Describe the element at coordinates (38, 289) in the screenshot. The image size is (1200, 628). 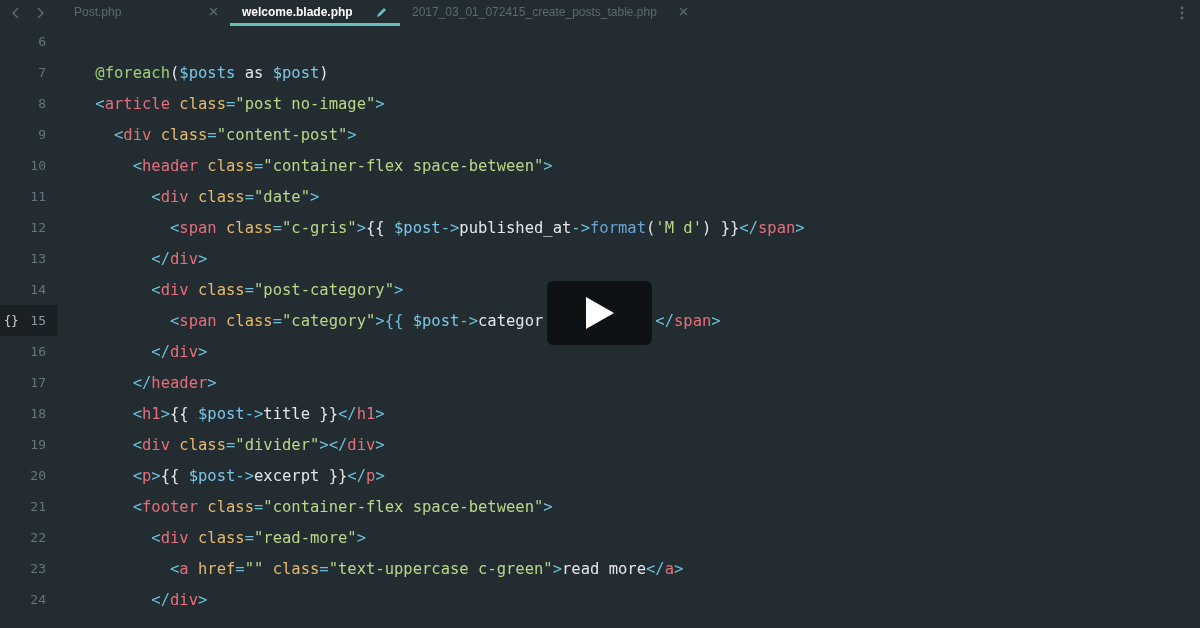
I see `line-number: 14` at that location.